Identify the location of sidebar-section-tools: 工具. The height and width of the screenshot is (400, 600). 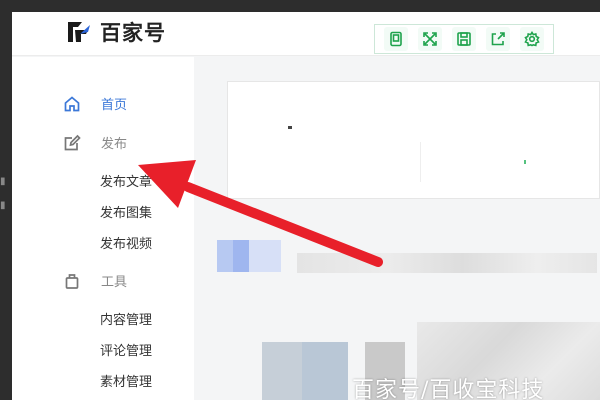
(95, 280).